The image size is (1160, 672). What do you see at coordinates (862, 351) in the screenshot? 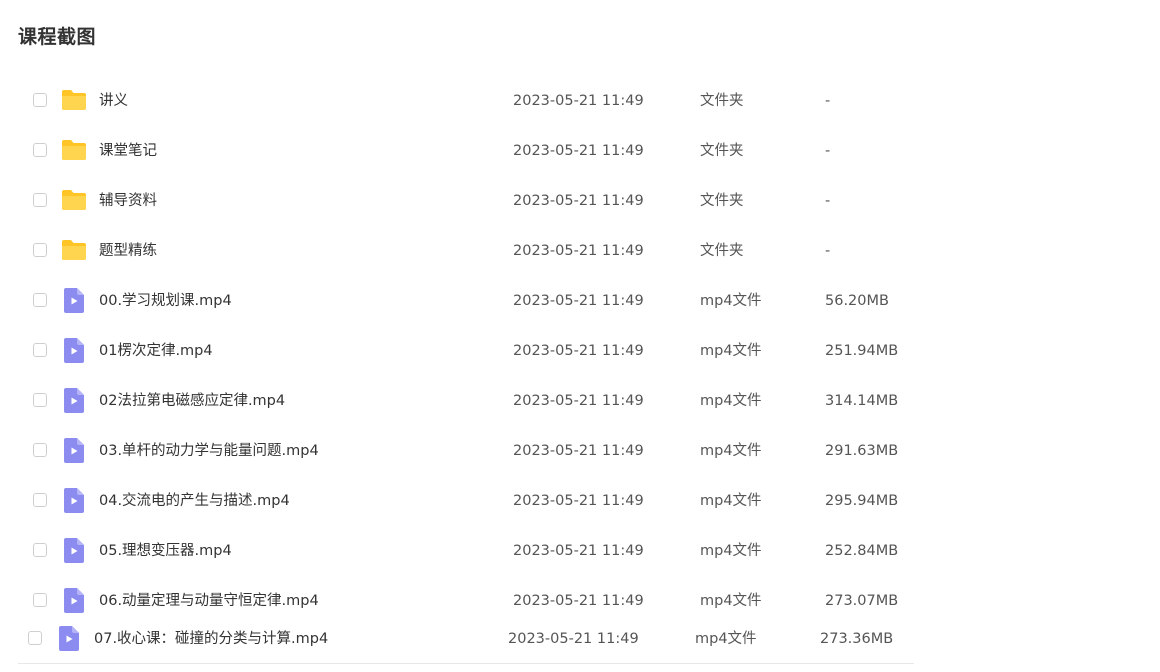
I see `file-size: 251.94MB` at bounding box center [862, 351].